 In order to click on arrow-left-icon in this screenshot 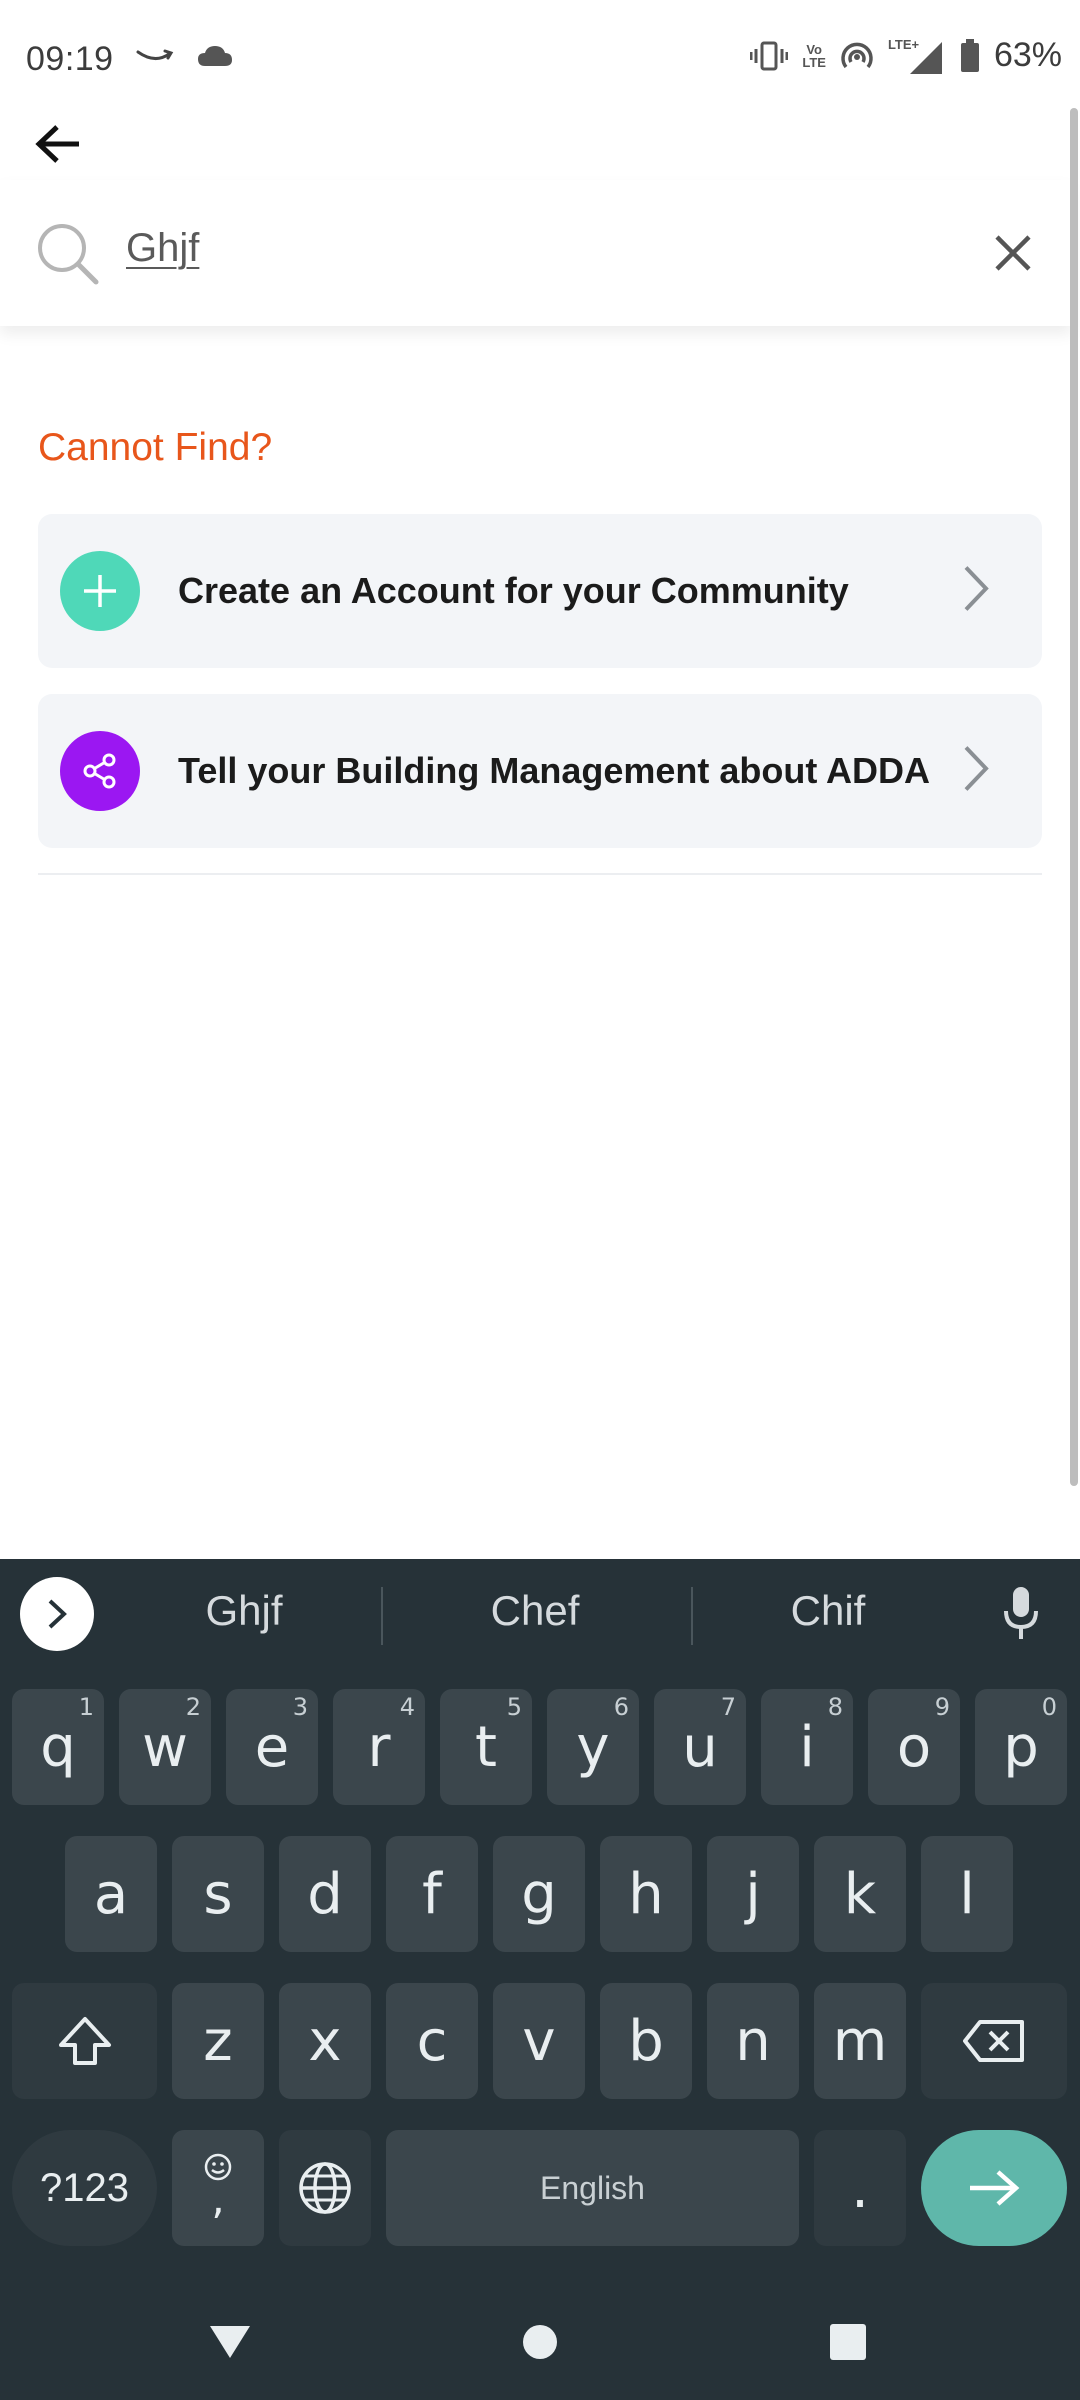, I will do `click(57, 144)`.